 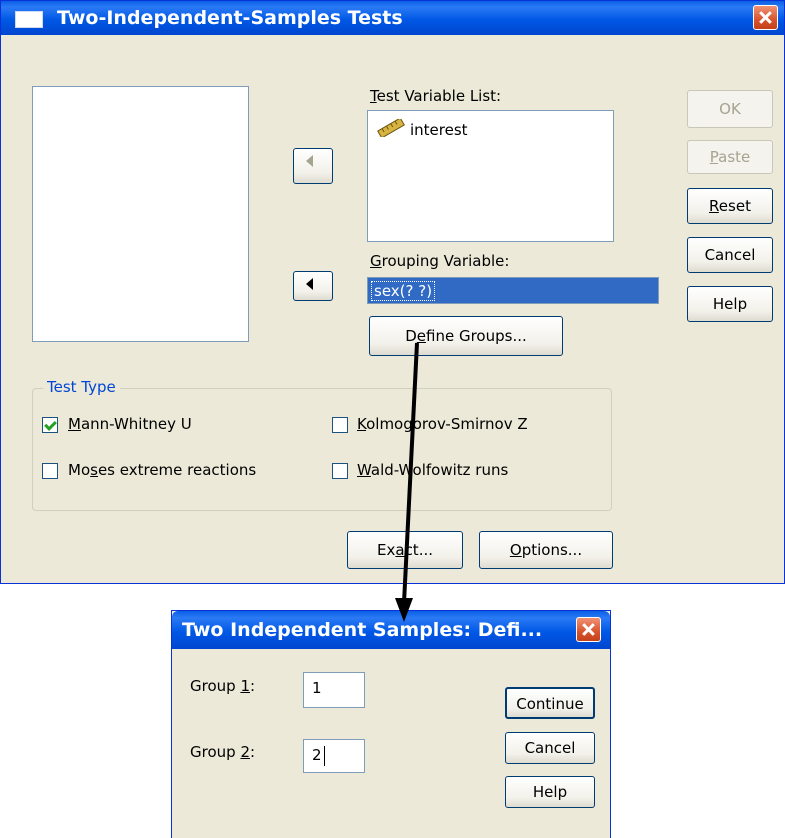 I want to click on mann-whitney-label: Mann-Whitney U, so click(x=130, y=424).